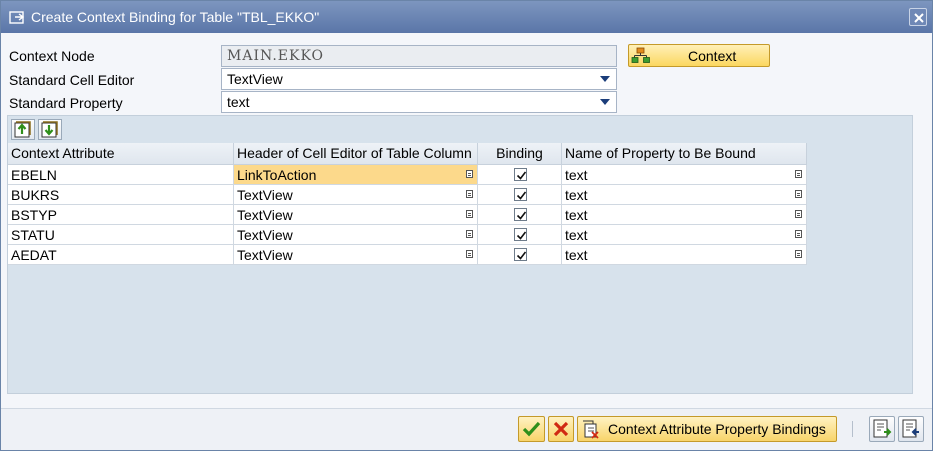 This screenshot has width=933, height=451. I want to click on load-template-icon, so click(910, 428).